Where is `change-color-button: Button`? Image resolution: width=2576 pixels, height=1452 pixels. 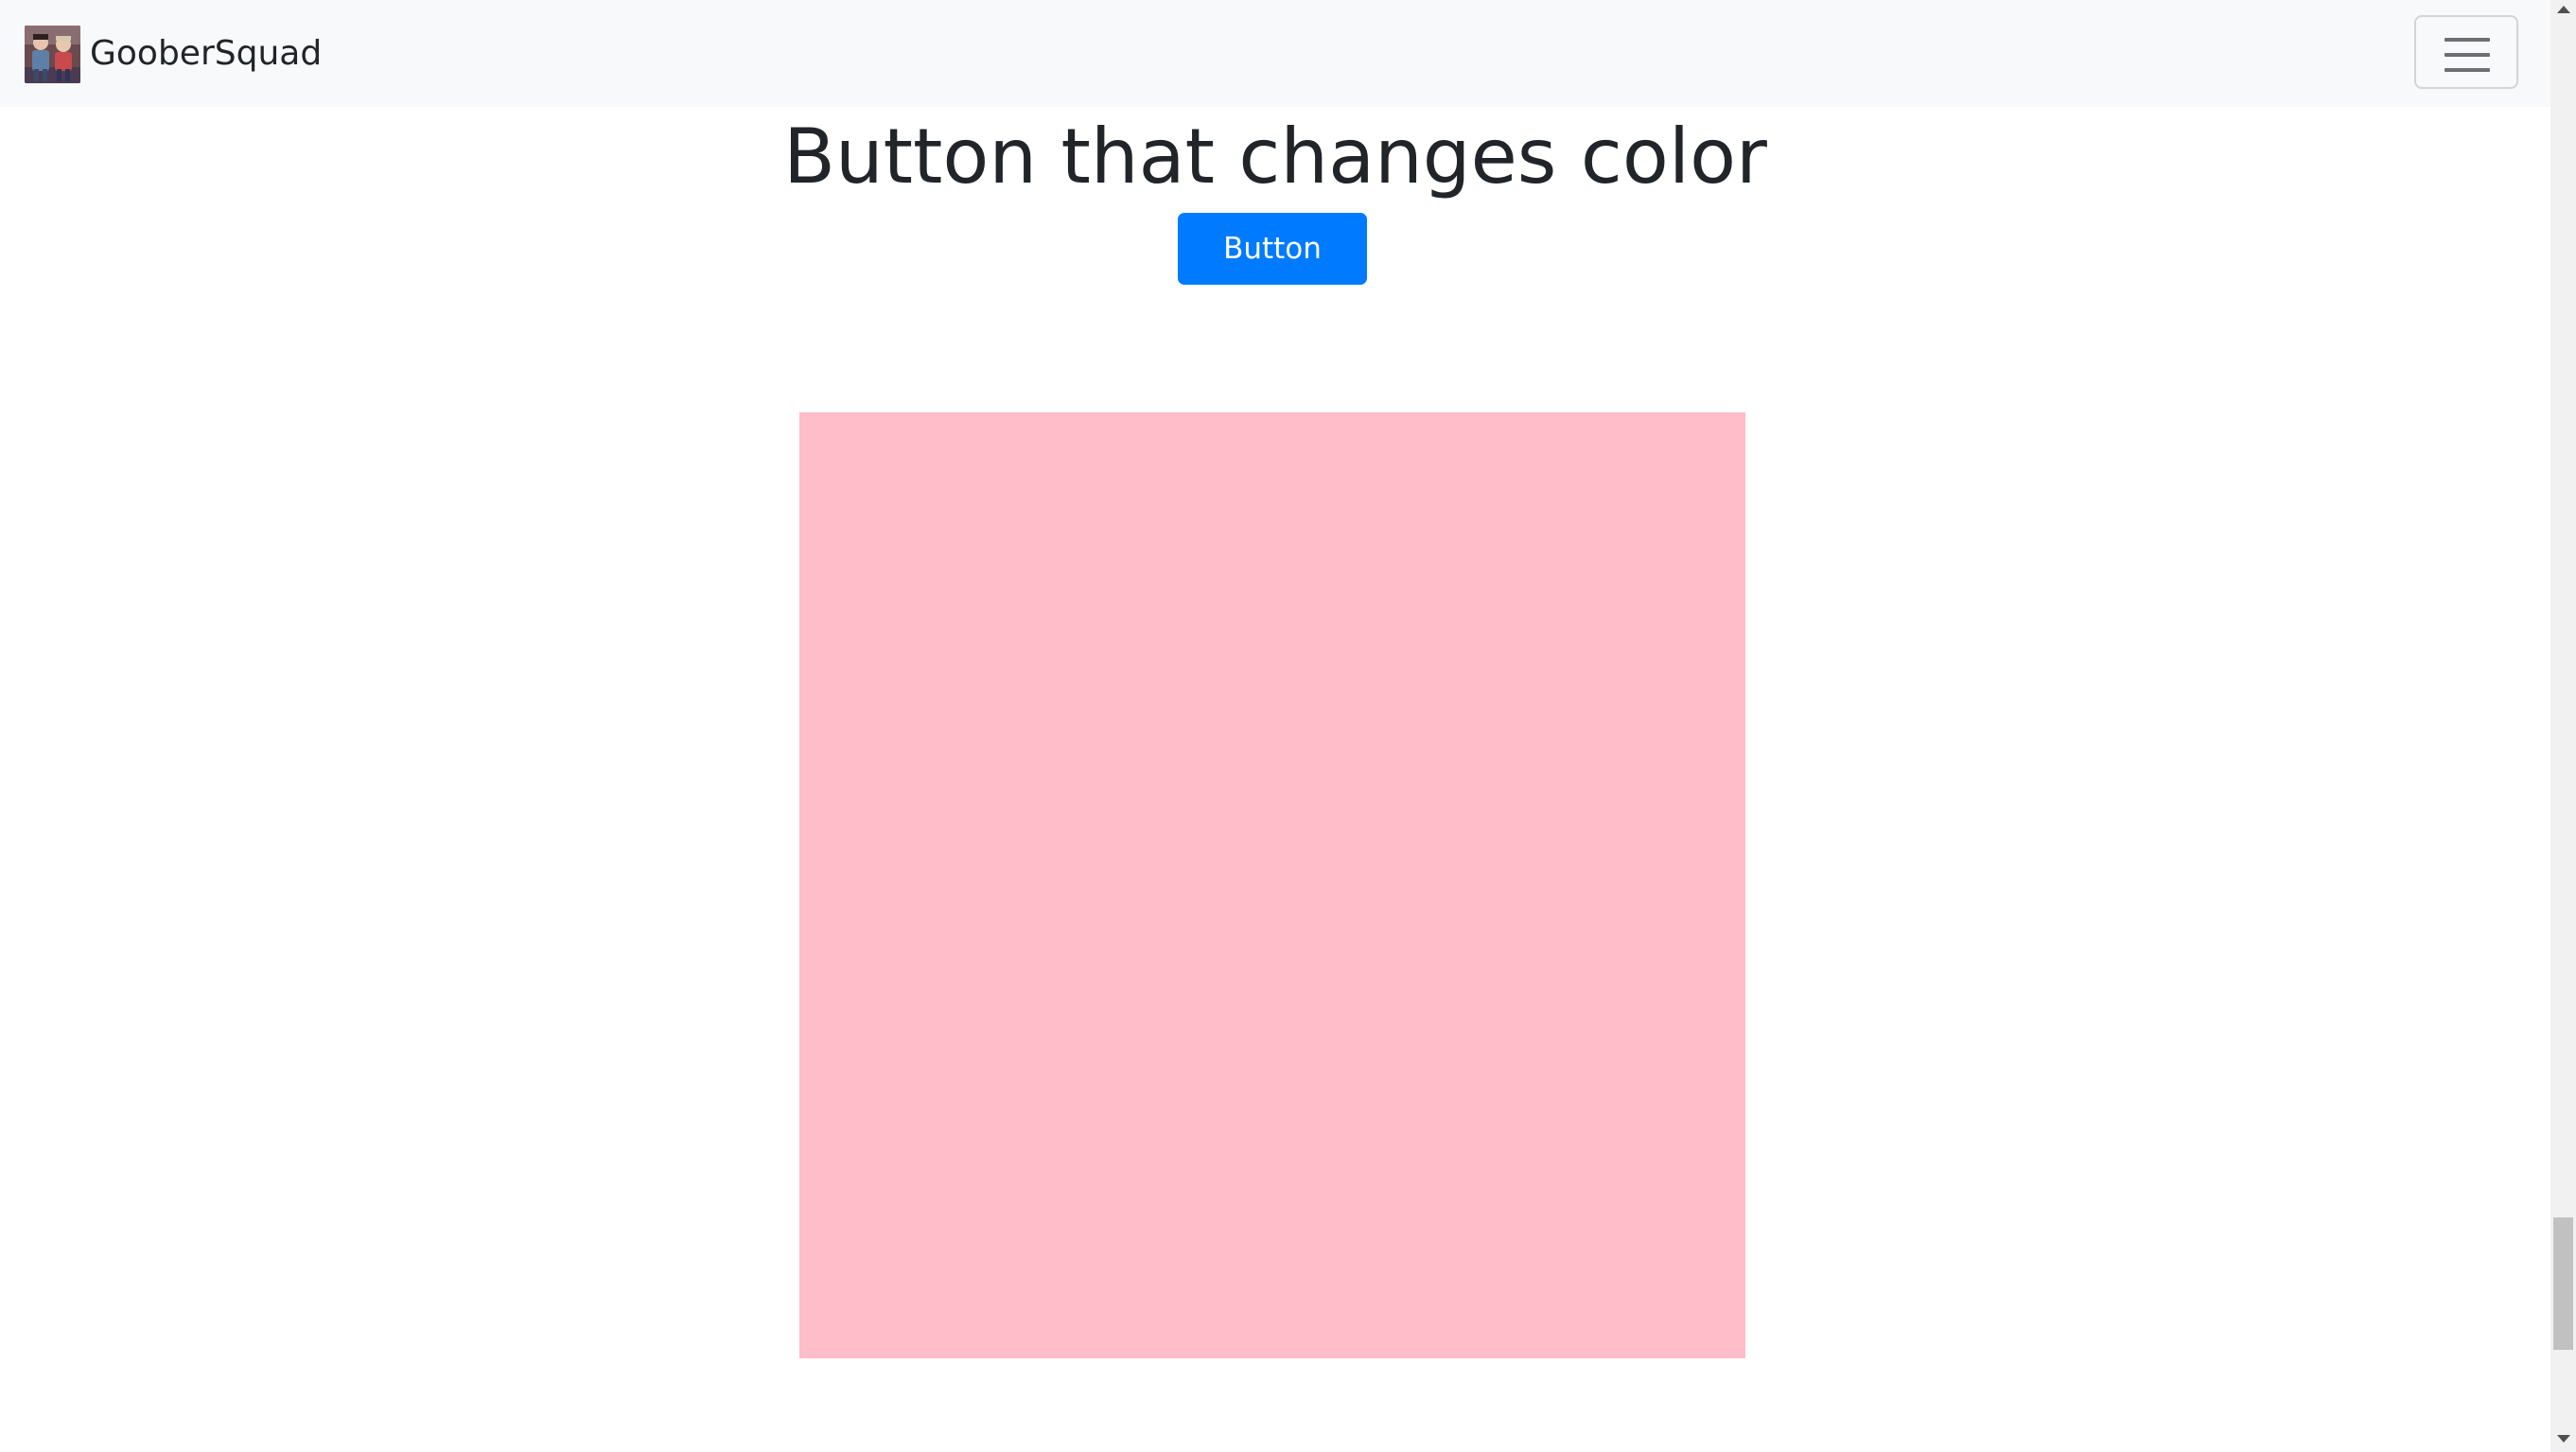
change-color-button: Button is located at coordinates (1273, 249).